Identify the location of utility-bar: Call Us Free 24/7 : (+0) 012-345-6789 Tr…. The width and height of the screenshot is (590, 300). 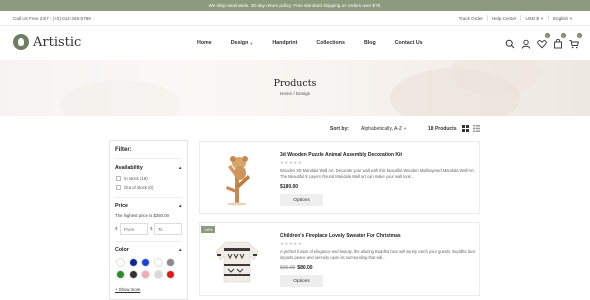
(295, 18).